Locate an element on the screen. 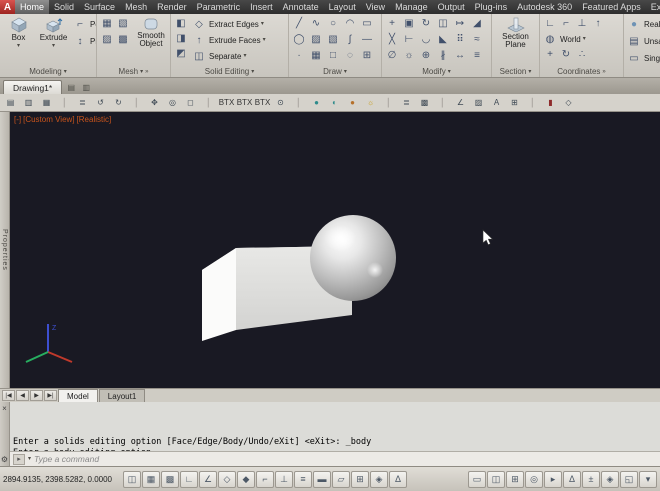 The height and width of the screenshot is (491, 660). gradient-icon: ▧ is located at coordinates (333, 39).